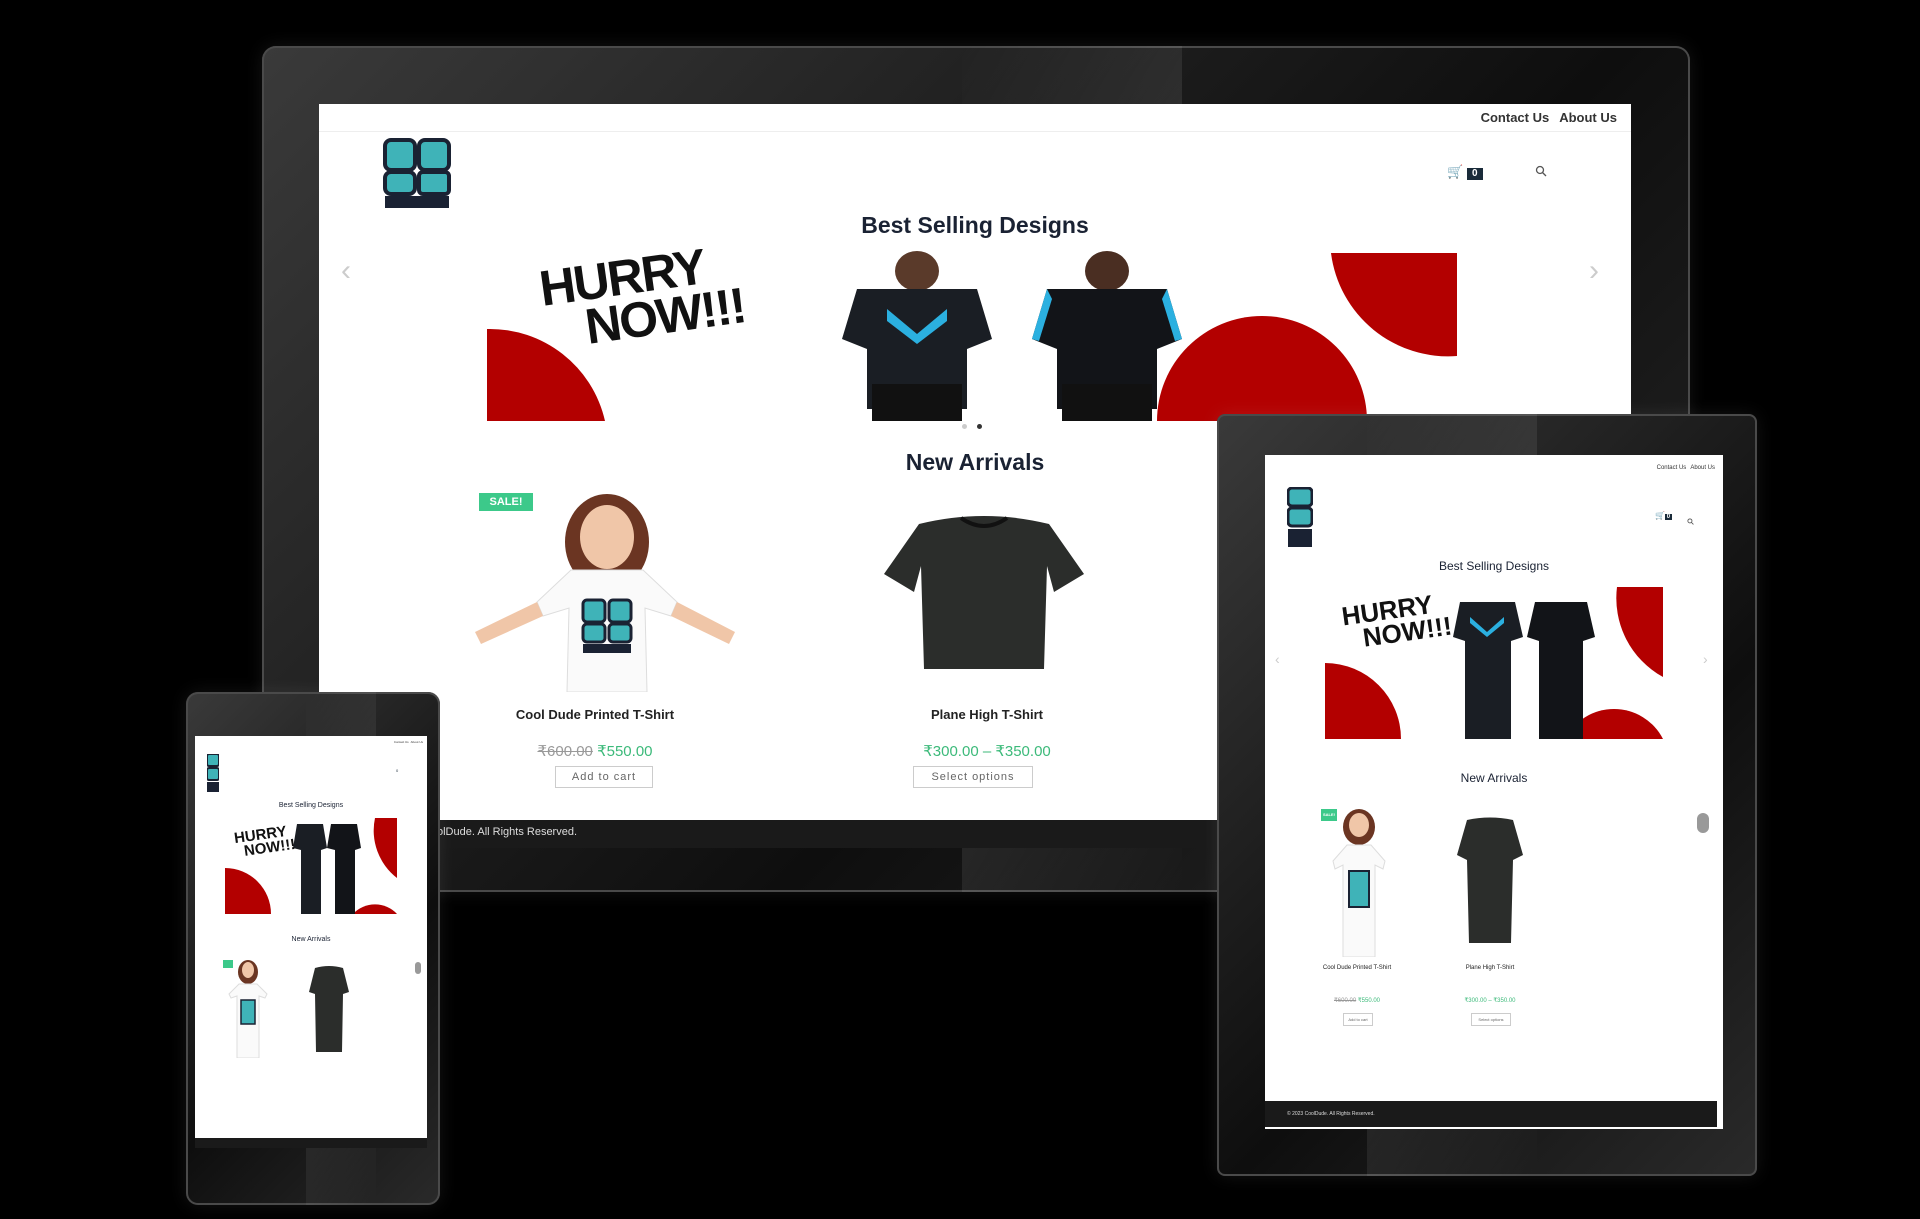 This screenshot has width=1920, height=1219. I want to click on phone-top-nav: Contact Us About Us, so click(408, 742).